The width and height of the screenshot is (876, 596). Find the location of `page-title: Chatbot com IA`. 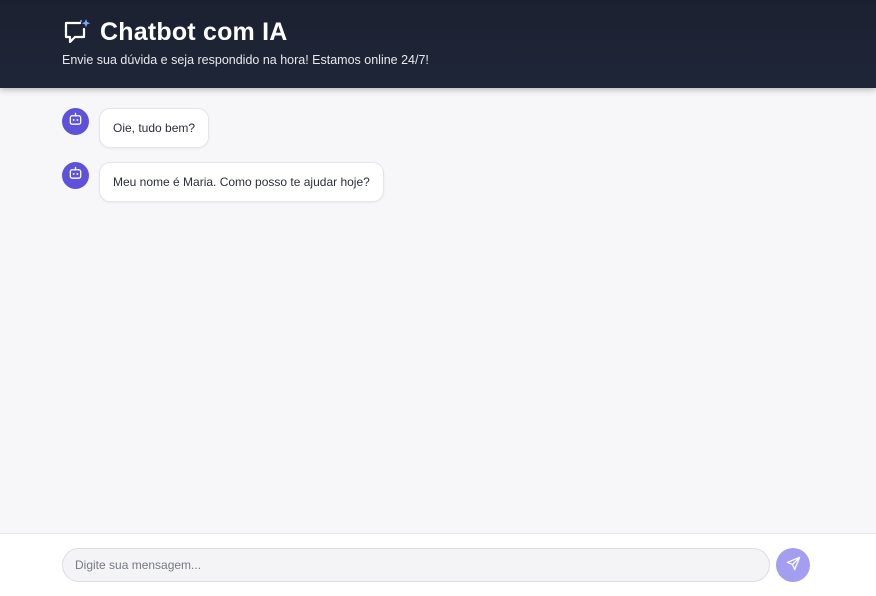

page-title: Chatbot com IA is located at coordinates (194, 31).